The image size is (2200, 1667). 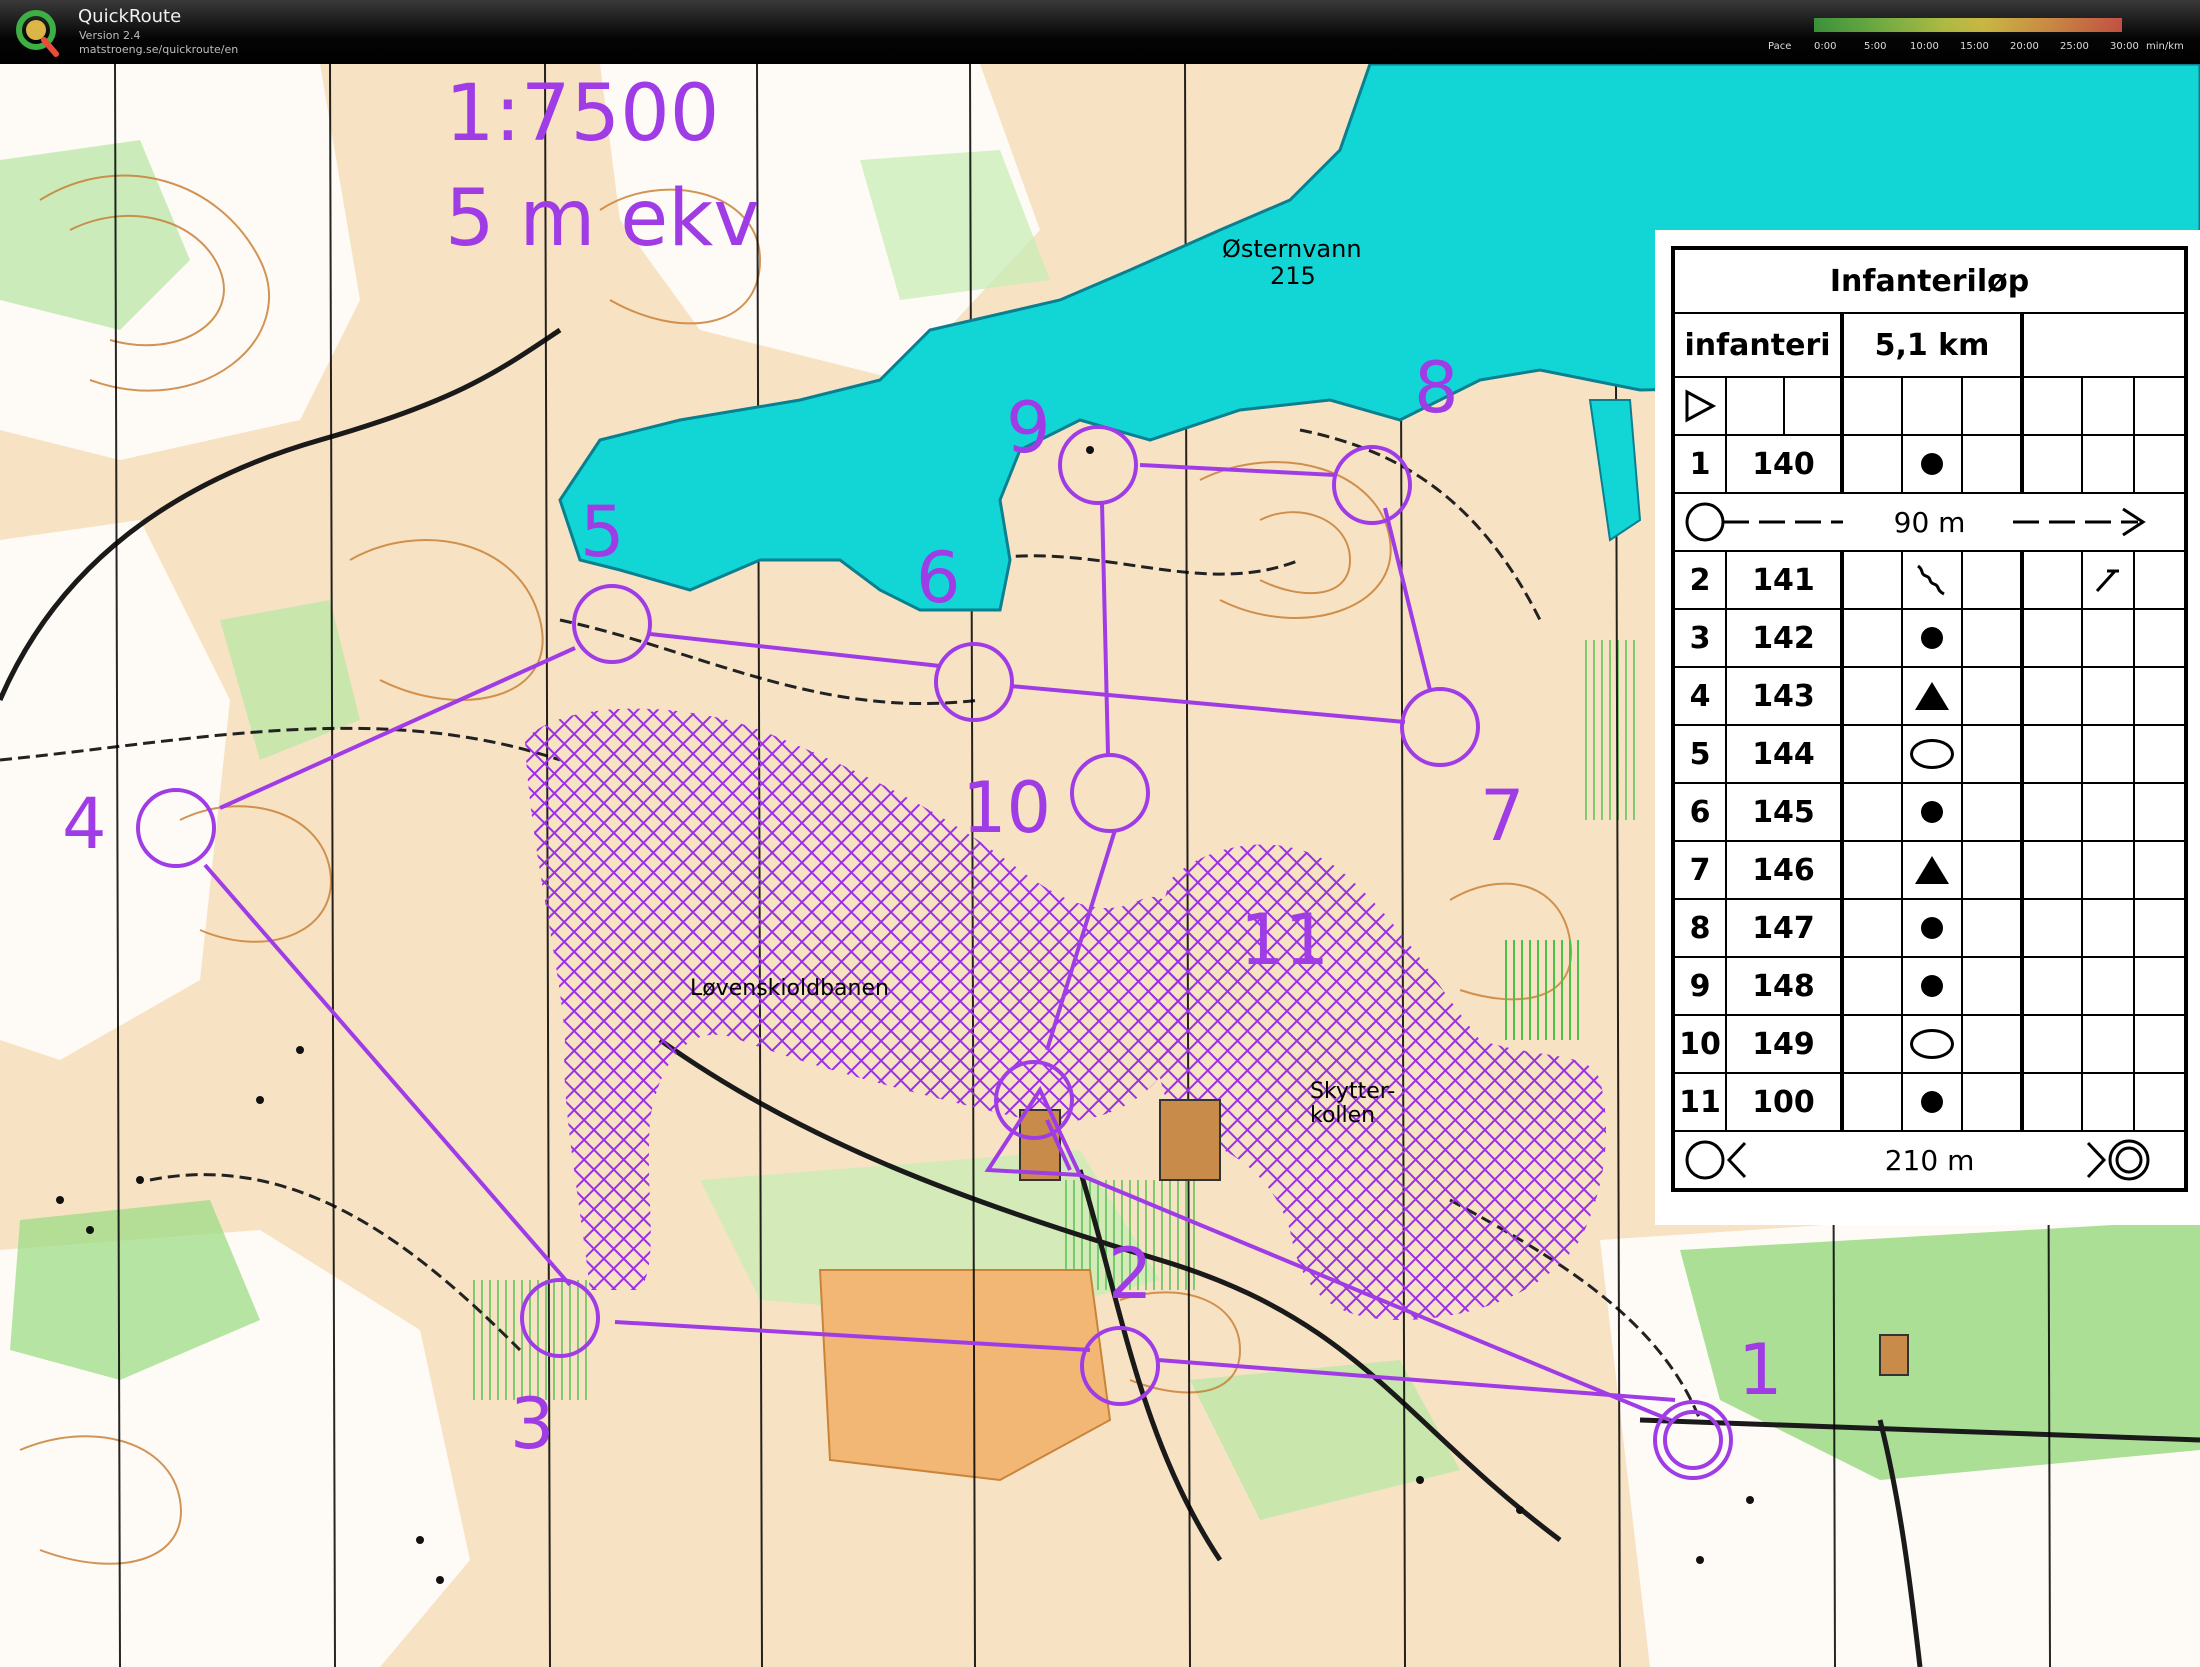 What do you see at coordinates (1784, 986) in the screenshot?
I see `control-row-code: 148` at bounding box center [1784, 986].